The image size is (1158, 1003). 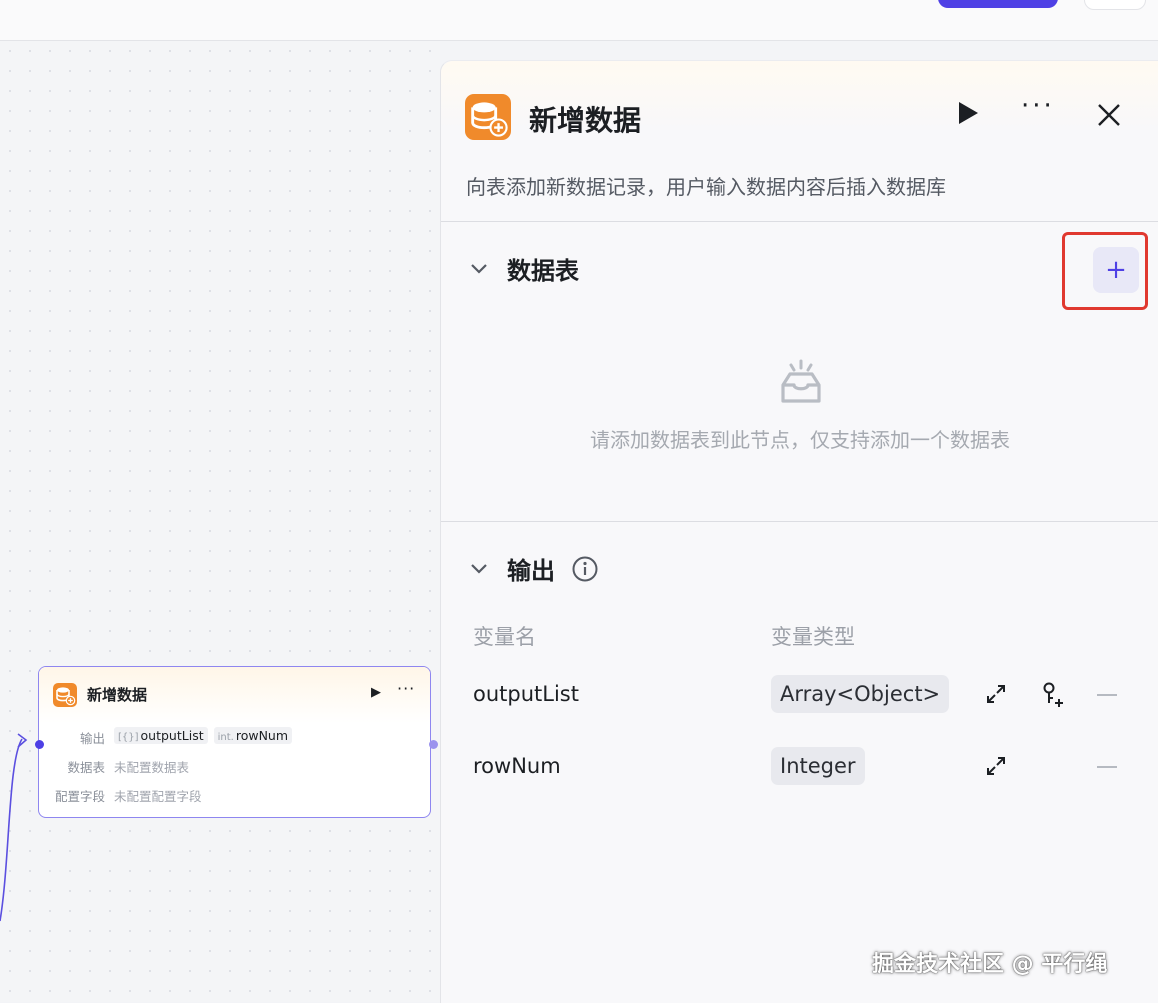 What do you see at coordinates (39, 744) in the screenshot?
I see `node-input-port` at bounding box center [39, 744].